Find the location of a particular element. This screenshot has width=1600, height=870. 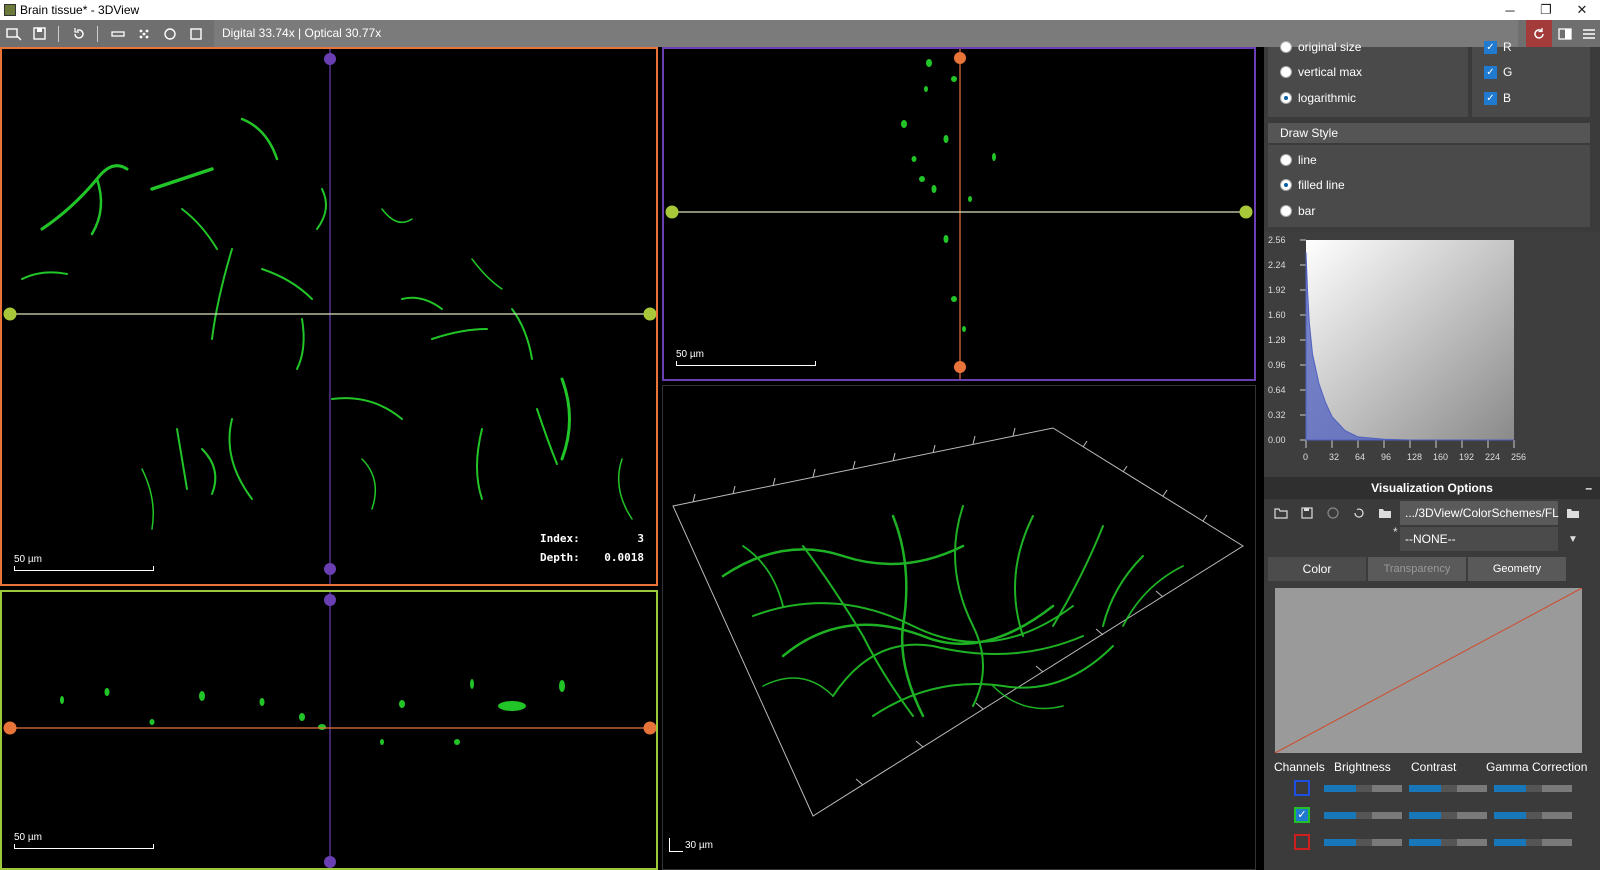

scale-label: 30 µm is located at coordinates (699, 845).